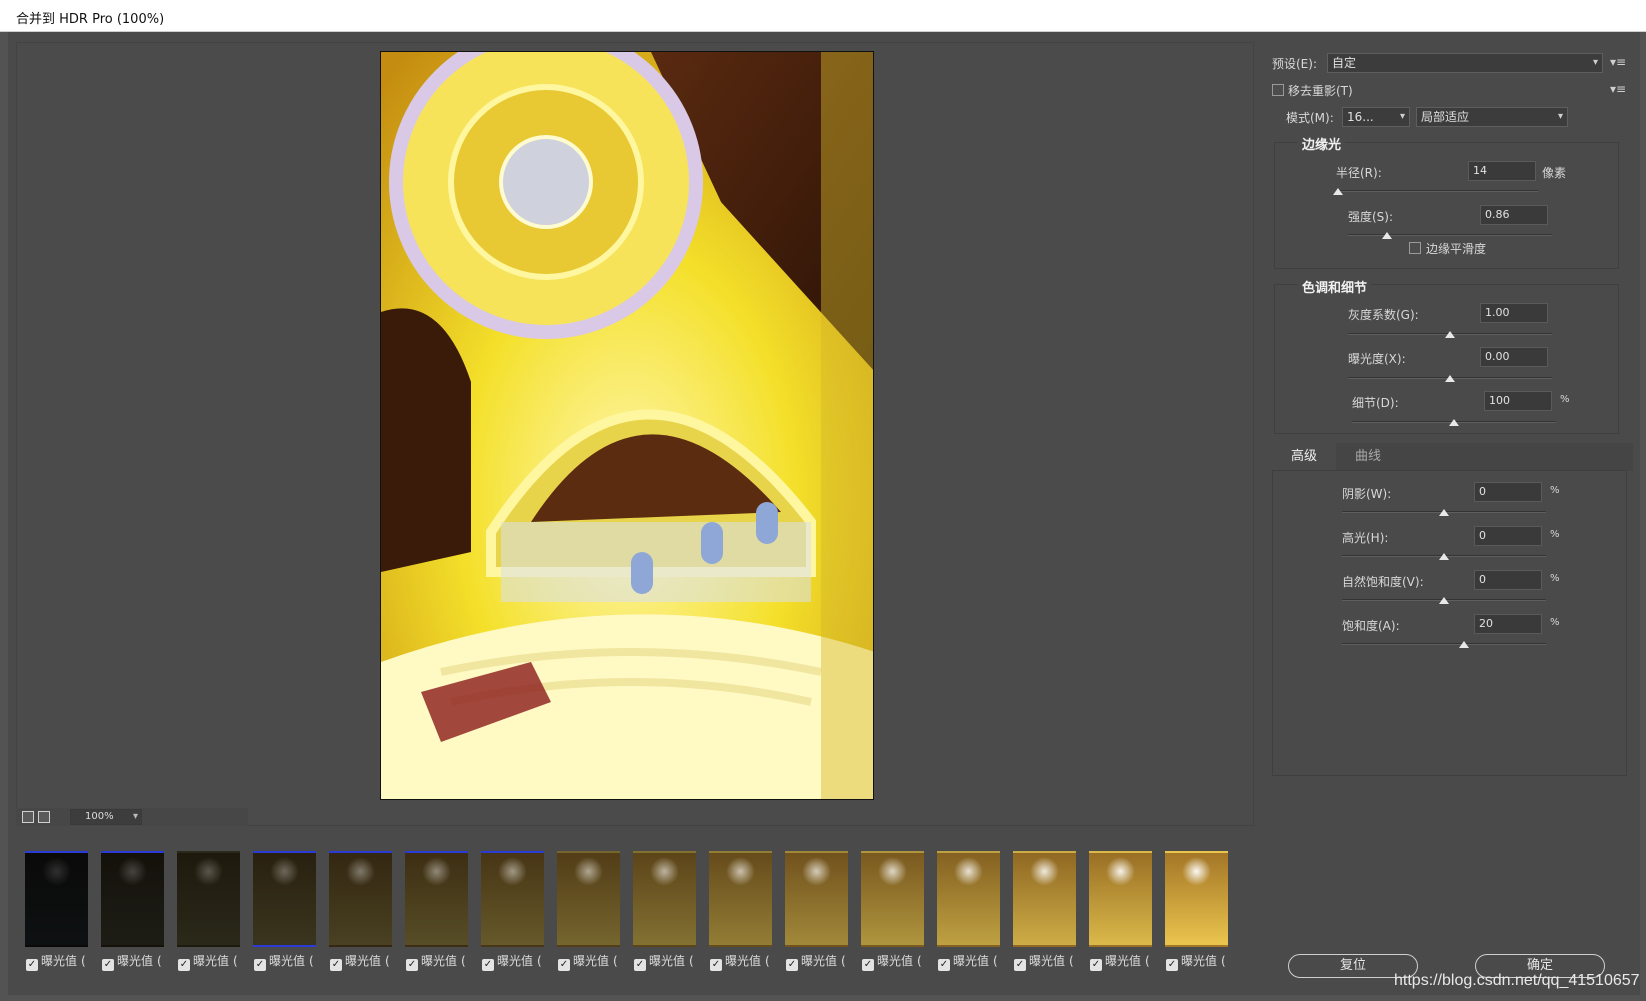  I want to click on gamma-input: 1.00, so click(1514, 313).